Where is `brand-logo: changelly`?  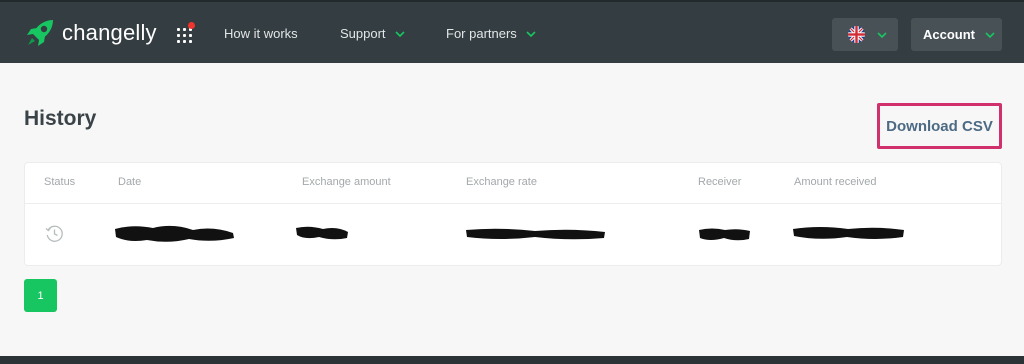 brand-logo: changelly is located at coordinates (90, 33).